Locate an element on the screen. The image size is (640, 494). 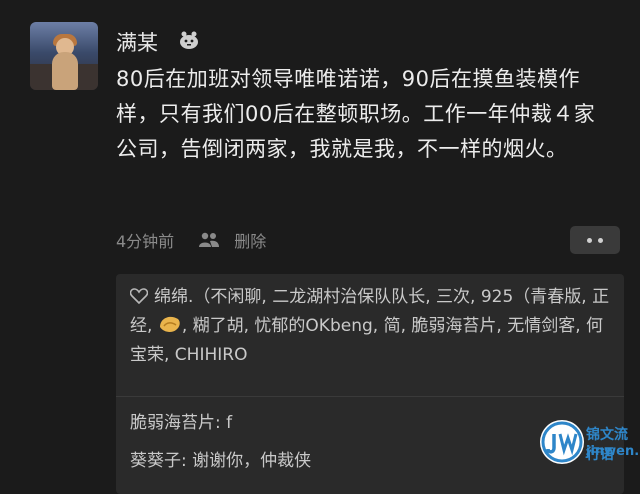
author-name: 满某 is located at coordinates (137, 42).